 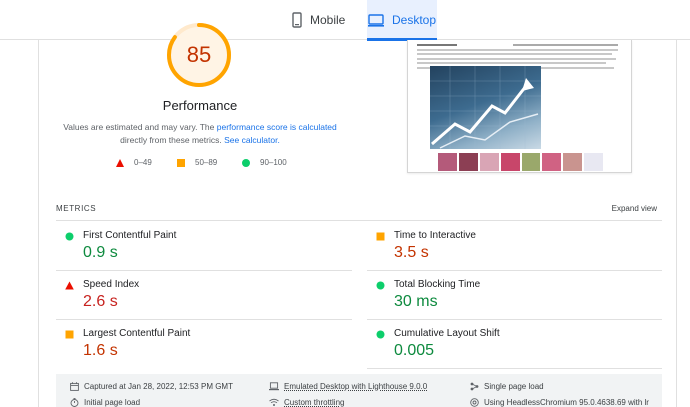 I want to click on desc-text-2: directly from these metrics., so click(x=172, y=140).